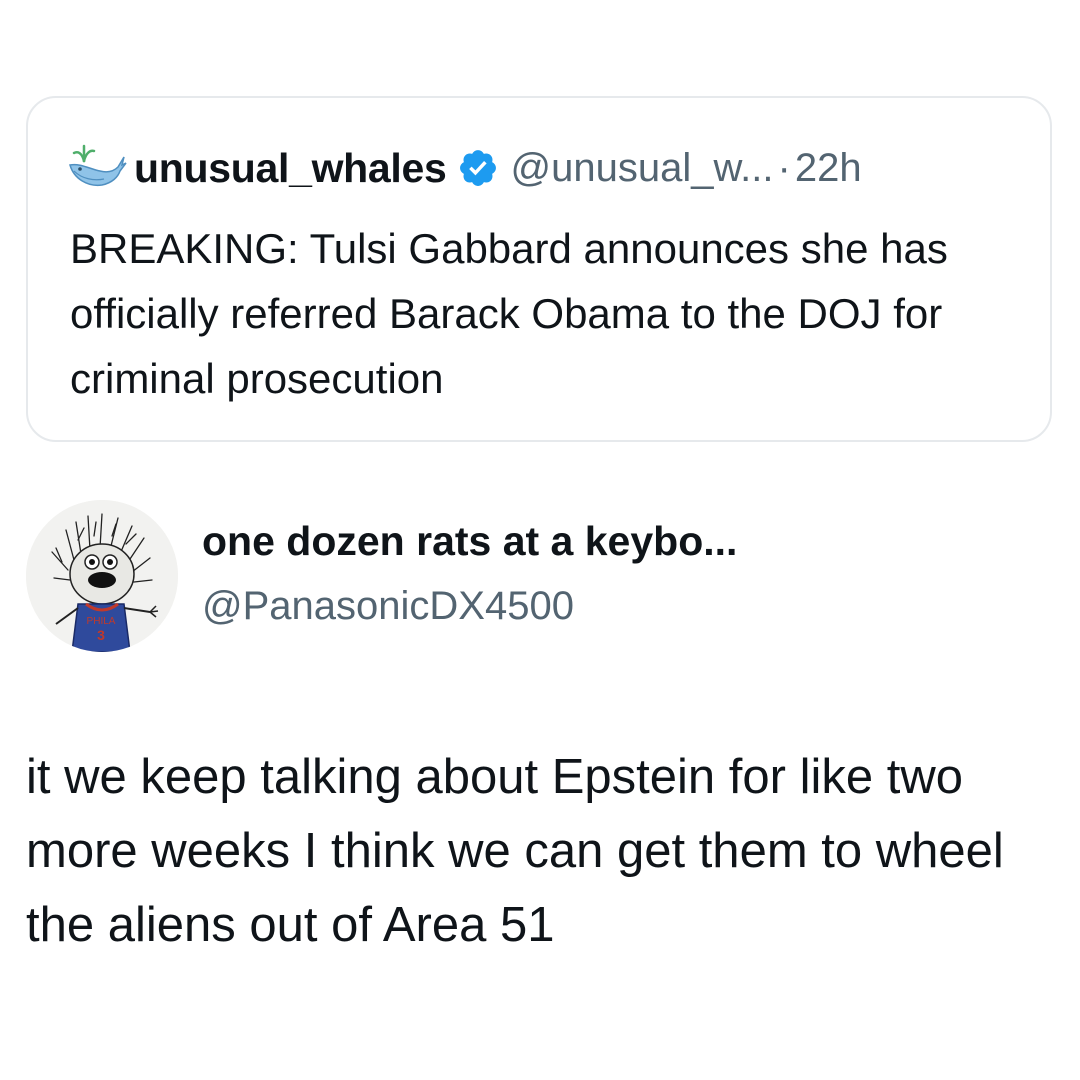 The height and width of the screenshot is (1080, 1080). Describe the element at coordinates (828, 168) in the screenshot. I see `quoted-tweet-timestamp: 22h` at that location.